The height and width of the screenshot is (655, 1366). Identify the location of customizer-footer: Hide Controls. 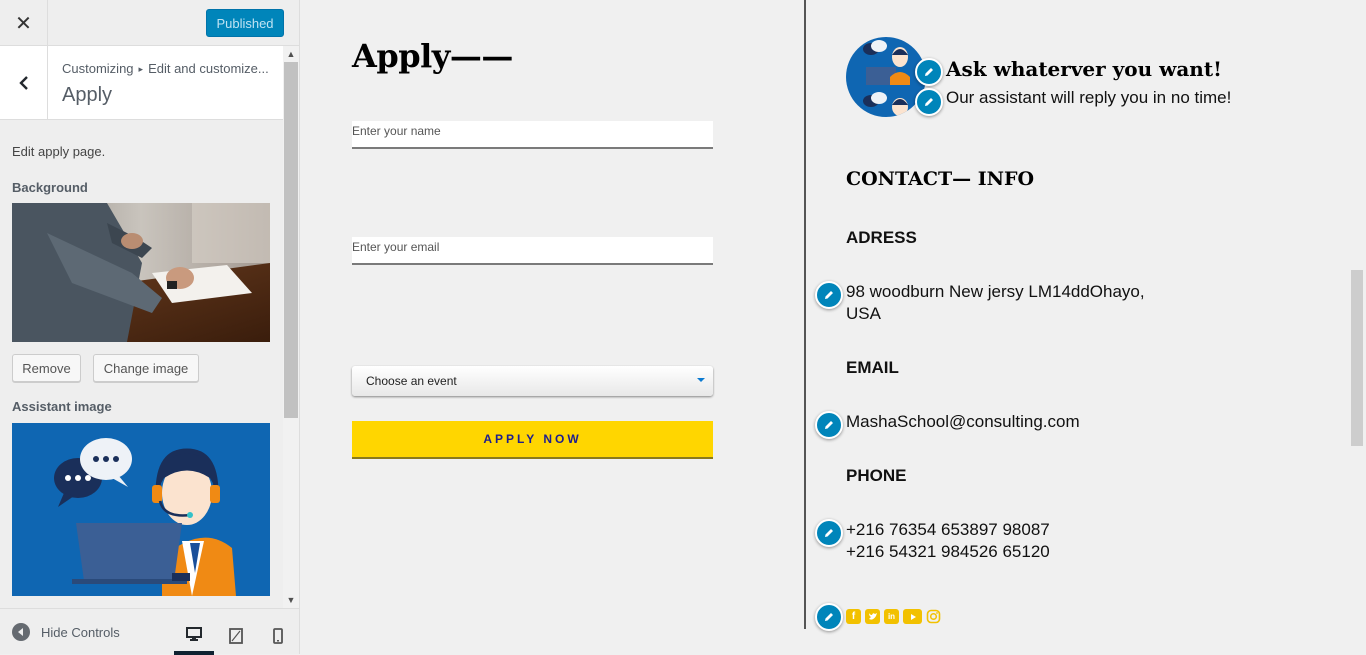
(149, 631).